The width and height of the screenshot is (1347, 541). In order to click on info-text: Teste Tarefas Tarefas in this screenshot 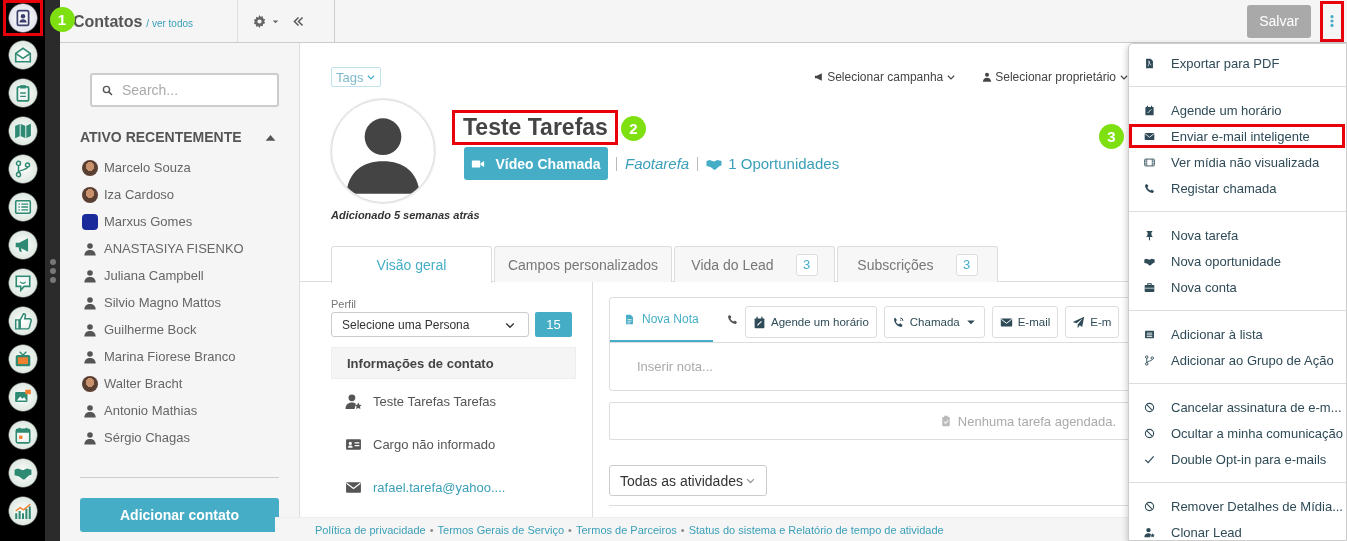, I will do `click(435, 401)`.